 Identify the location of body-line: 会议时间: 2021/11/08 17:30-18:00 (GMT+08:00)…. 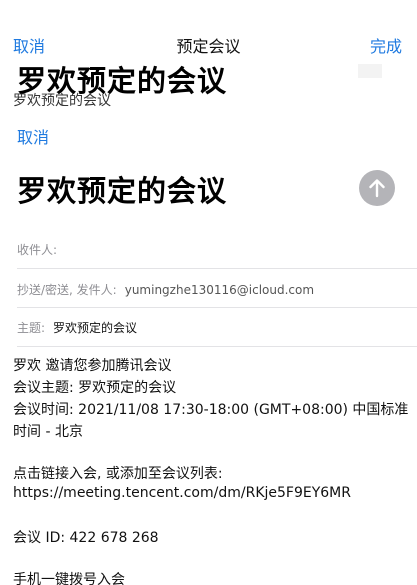
(211, 410).